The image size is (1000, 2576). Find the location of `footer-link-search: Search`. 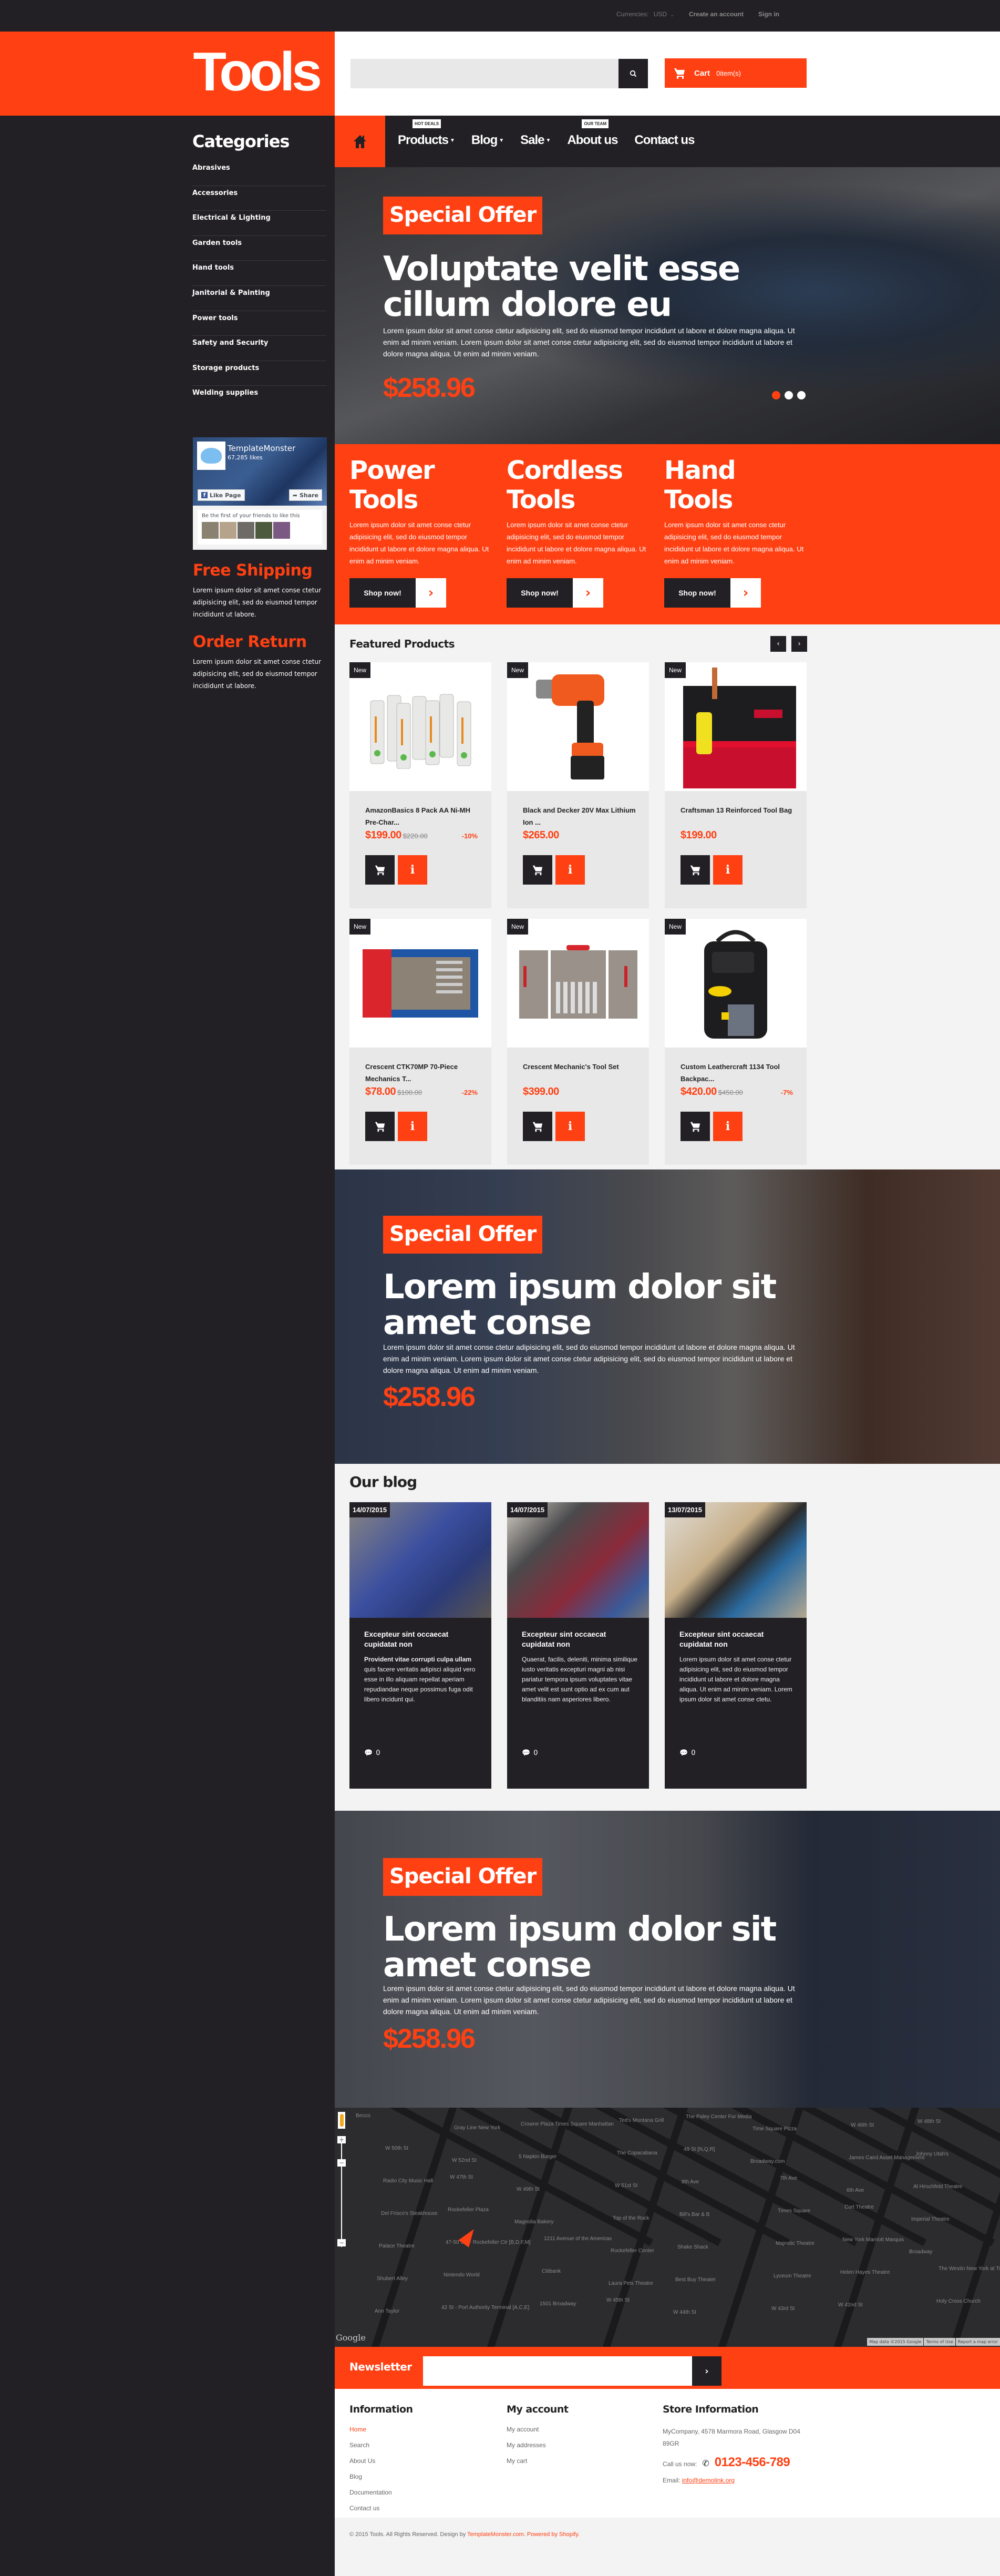

footer-link-search: Search is located at coordinates (381, 2449).